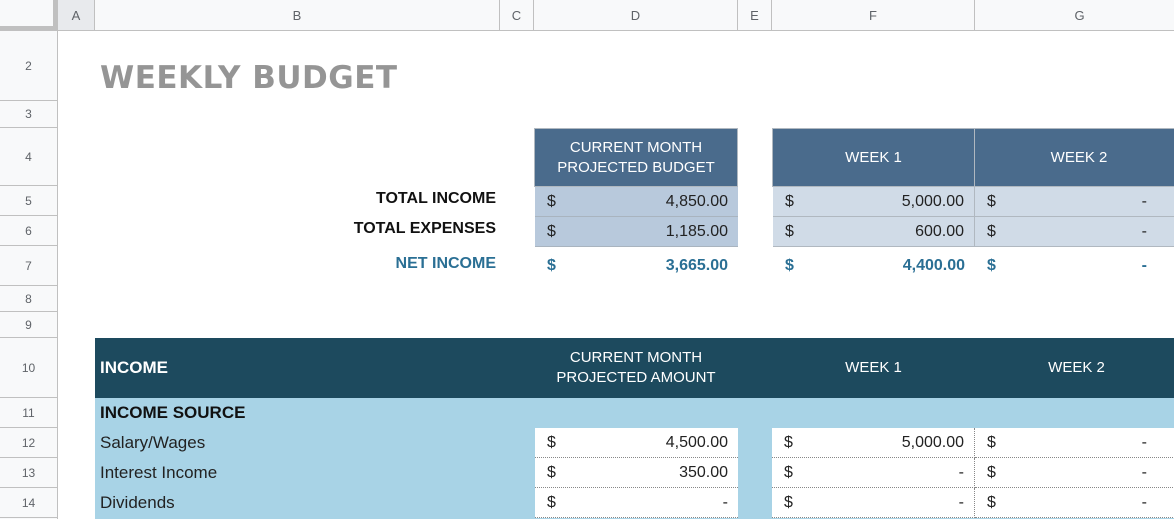  Describe the element at coordinates (28, 503) in the screenshot. I see `row-header-14: 14` at that location.